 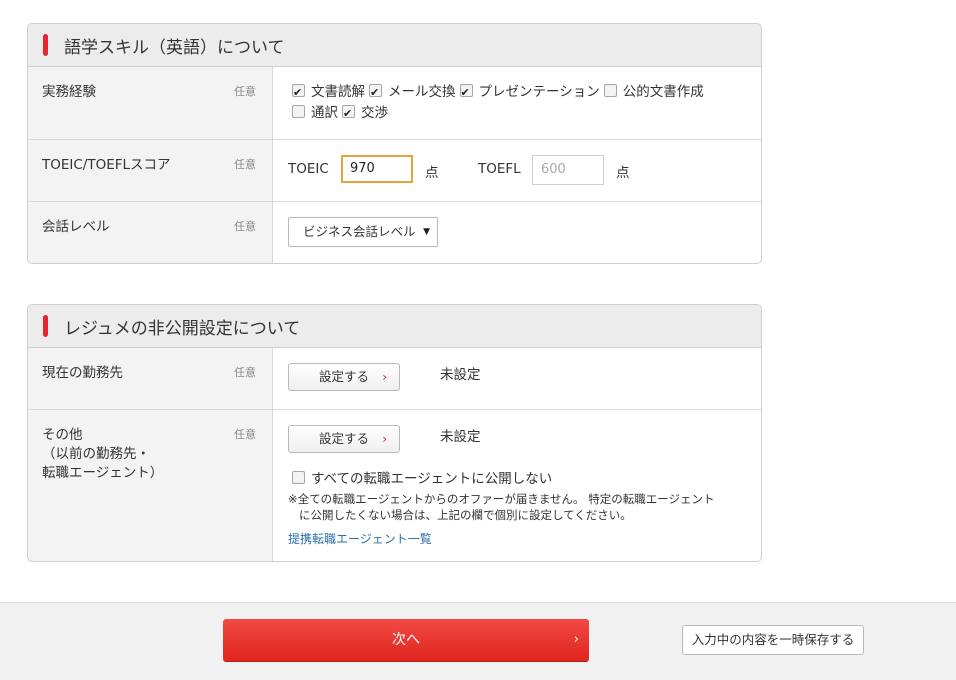 I want to click on other-label-line1: その他, so click(x=62, y=435).